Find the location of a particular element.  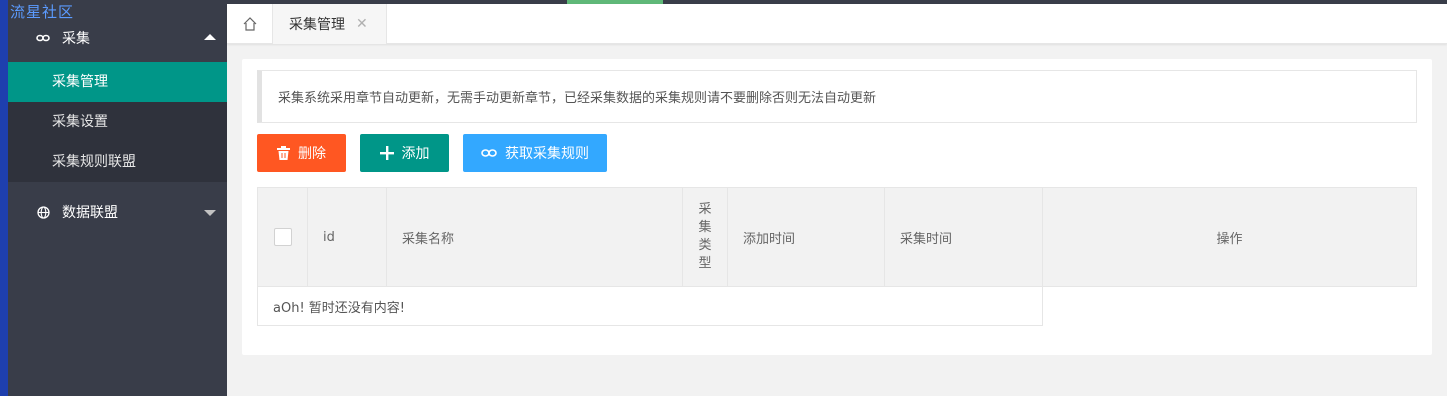

sidebar-item-collect-rules-union: 采集规则联盟 is located at coordinates (117, 162).